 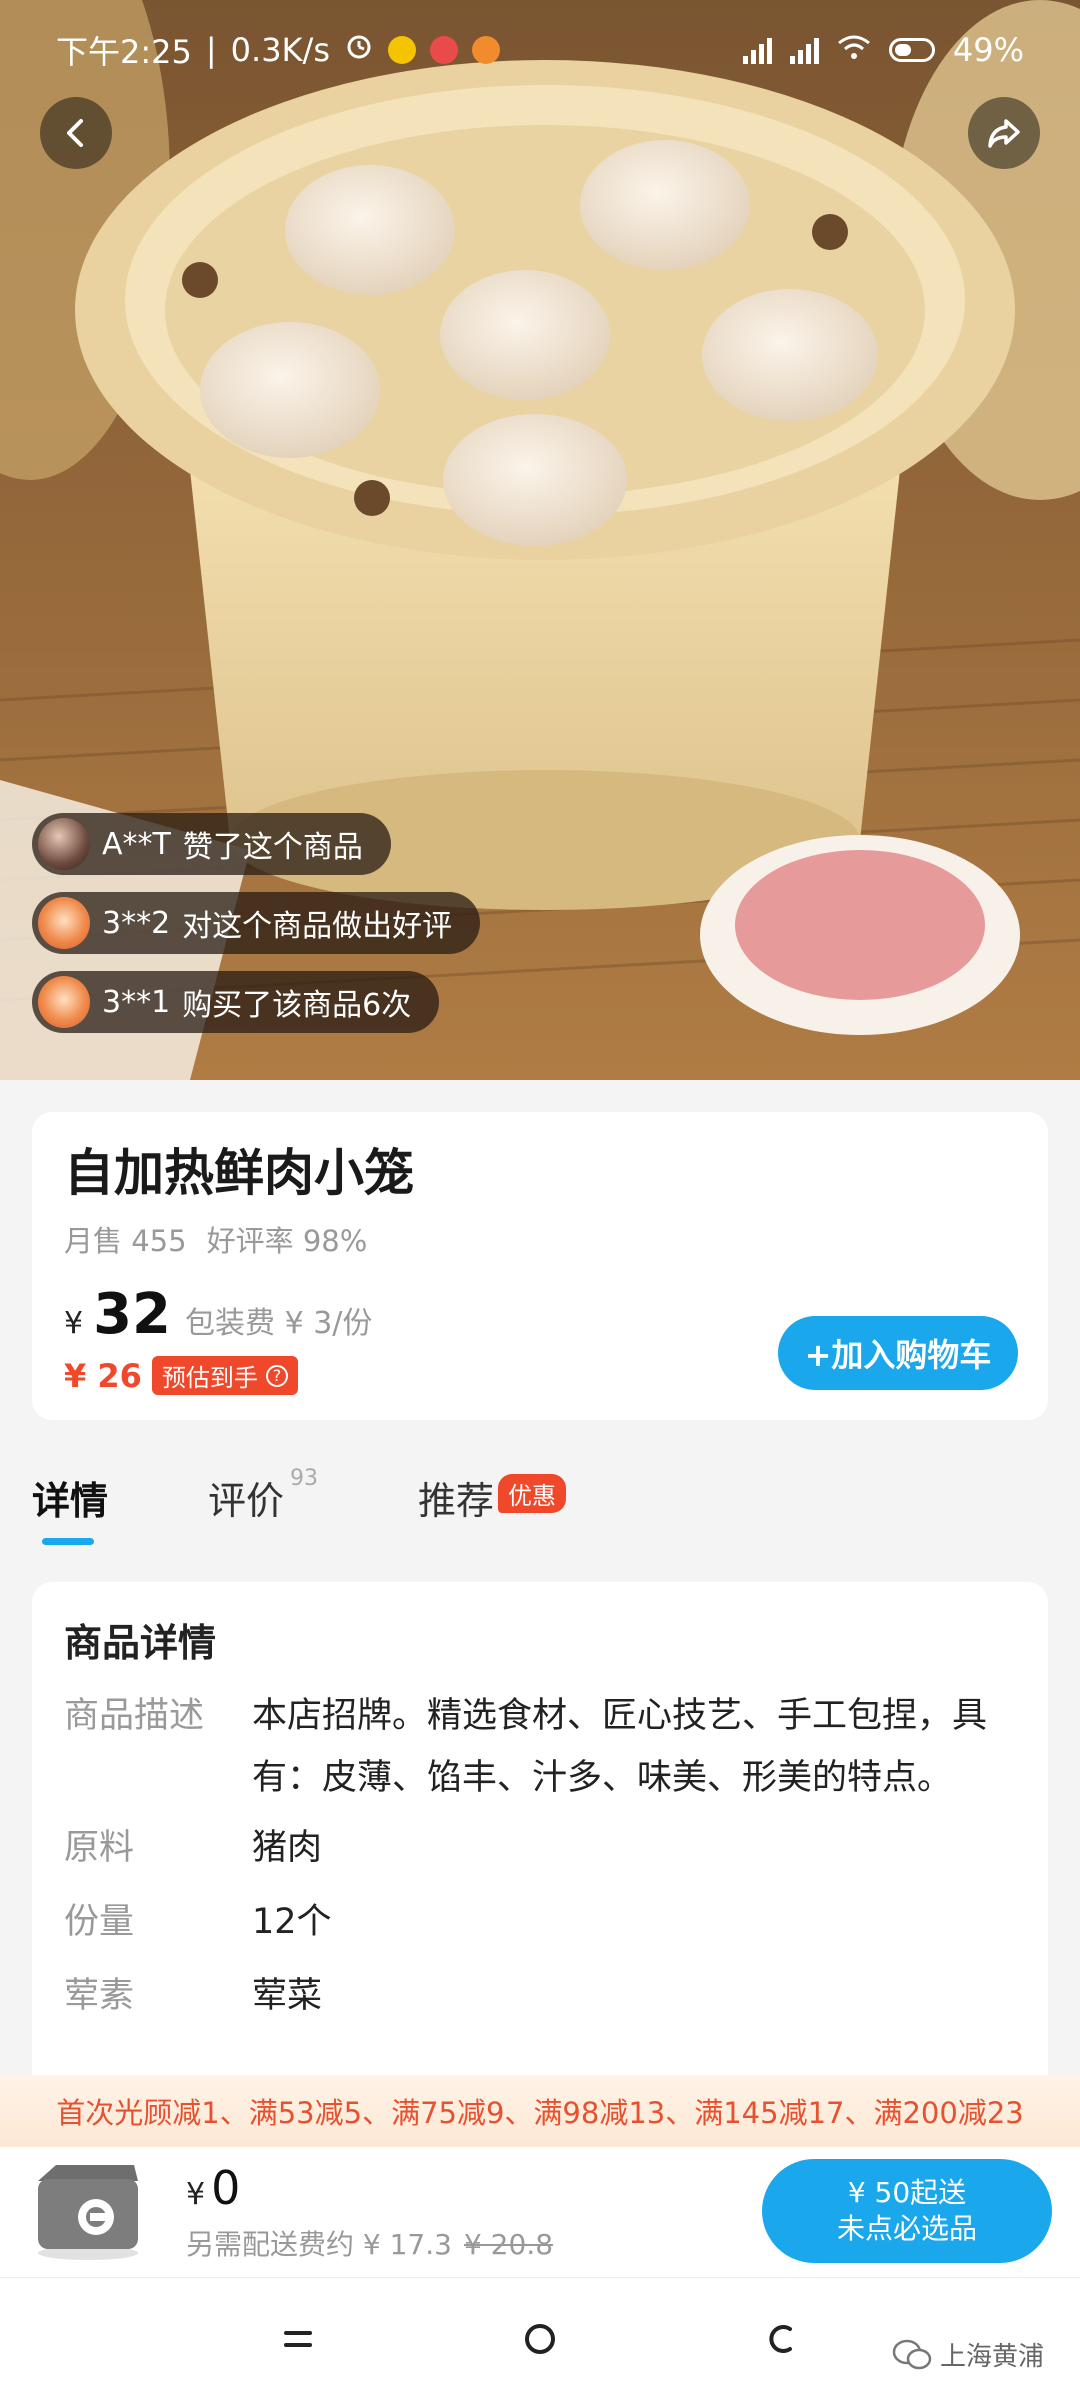 I want to click on home-nav-button, so click(x=540, y=2339).